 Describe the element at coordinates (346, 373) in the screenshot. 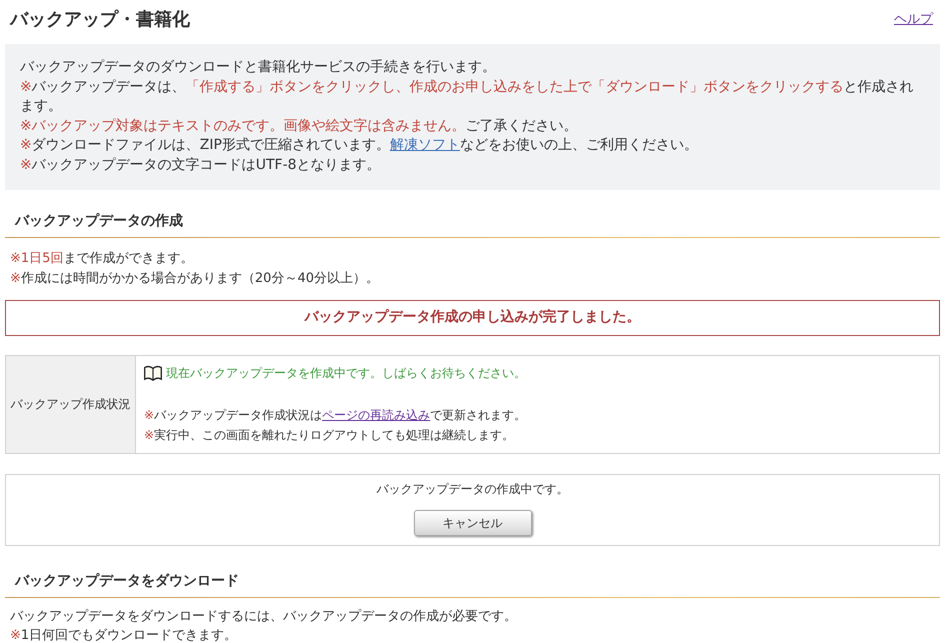

I see `status-message: 現在バックアップデータを作成中です。しばらくお待ちください。` at that location.